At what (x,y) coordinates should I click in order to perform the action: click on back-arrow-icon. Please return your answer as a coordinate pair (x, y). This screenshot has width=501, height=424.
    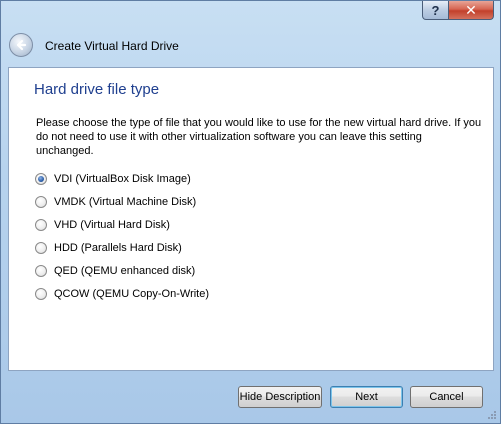
    Looking at the image, I should click on (21, 45).